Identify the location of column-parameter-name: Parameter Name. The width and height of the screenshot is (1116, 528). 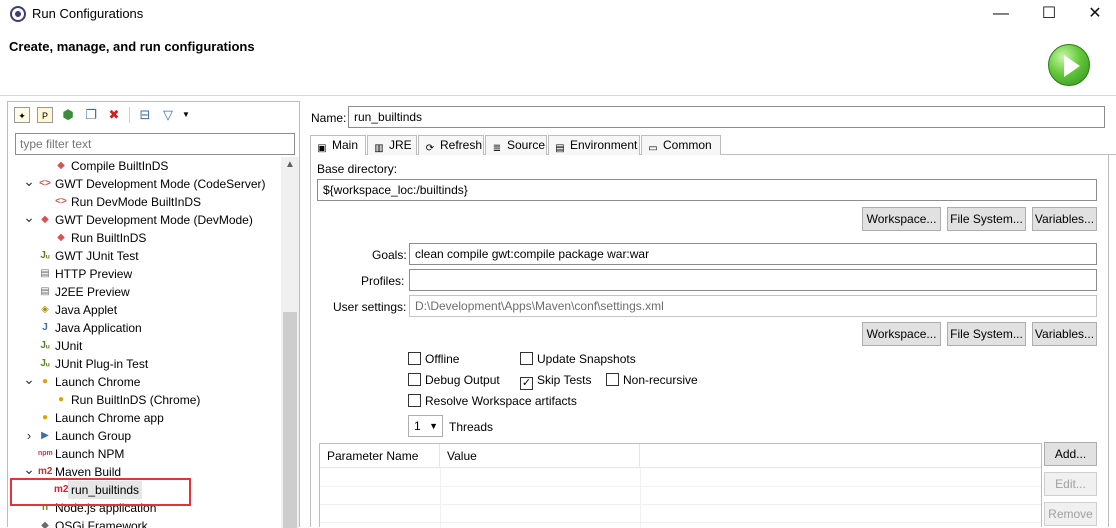
(380, 456).